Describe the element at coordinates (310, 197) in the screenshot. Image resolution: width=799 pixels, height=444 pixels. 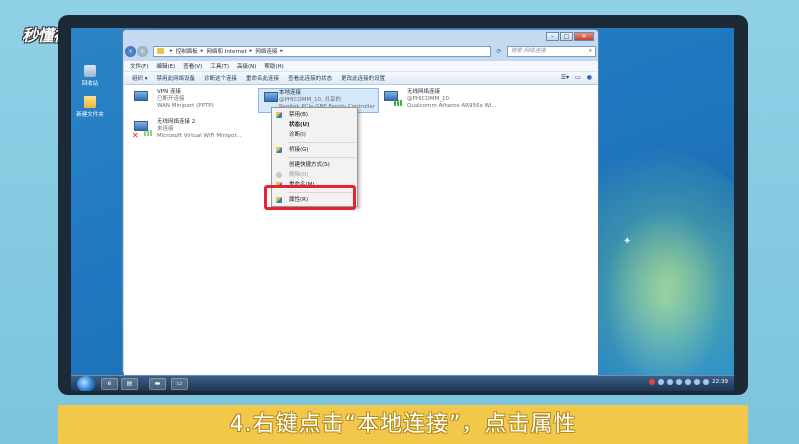
I see `properties-highlight-box` at that location.